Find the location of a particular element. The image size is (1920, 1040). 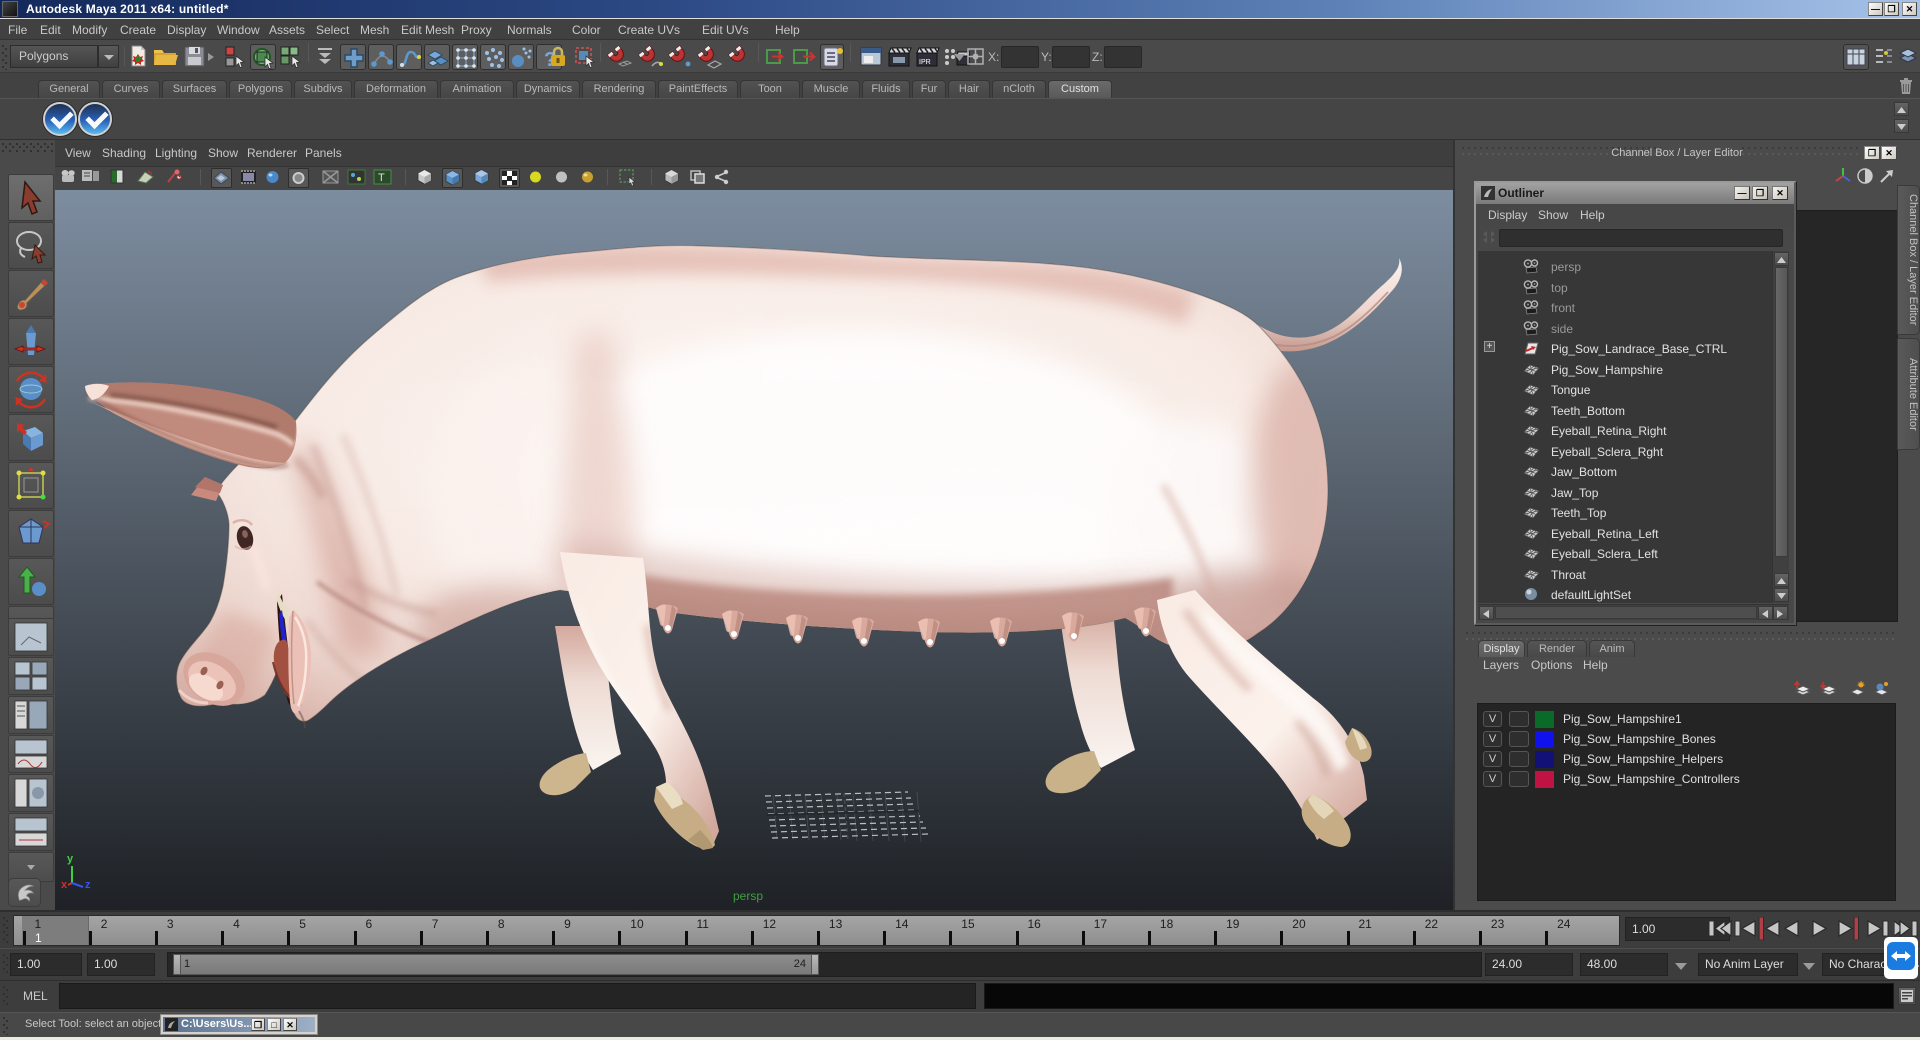

svg-text: y is located at coordinates (70, 859).